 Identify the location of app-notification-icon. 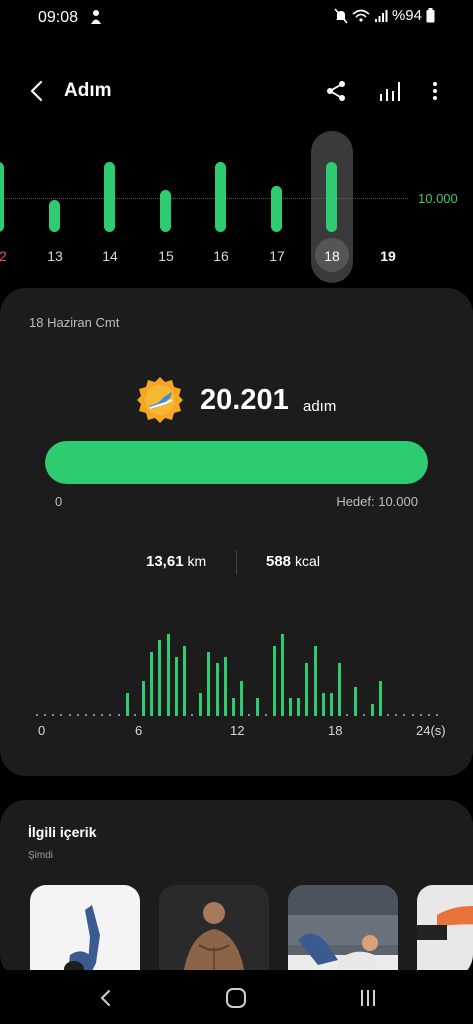
(96, 17).